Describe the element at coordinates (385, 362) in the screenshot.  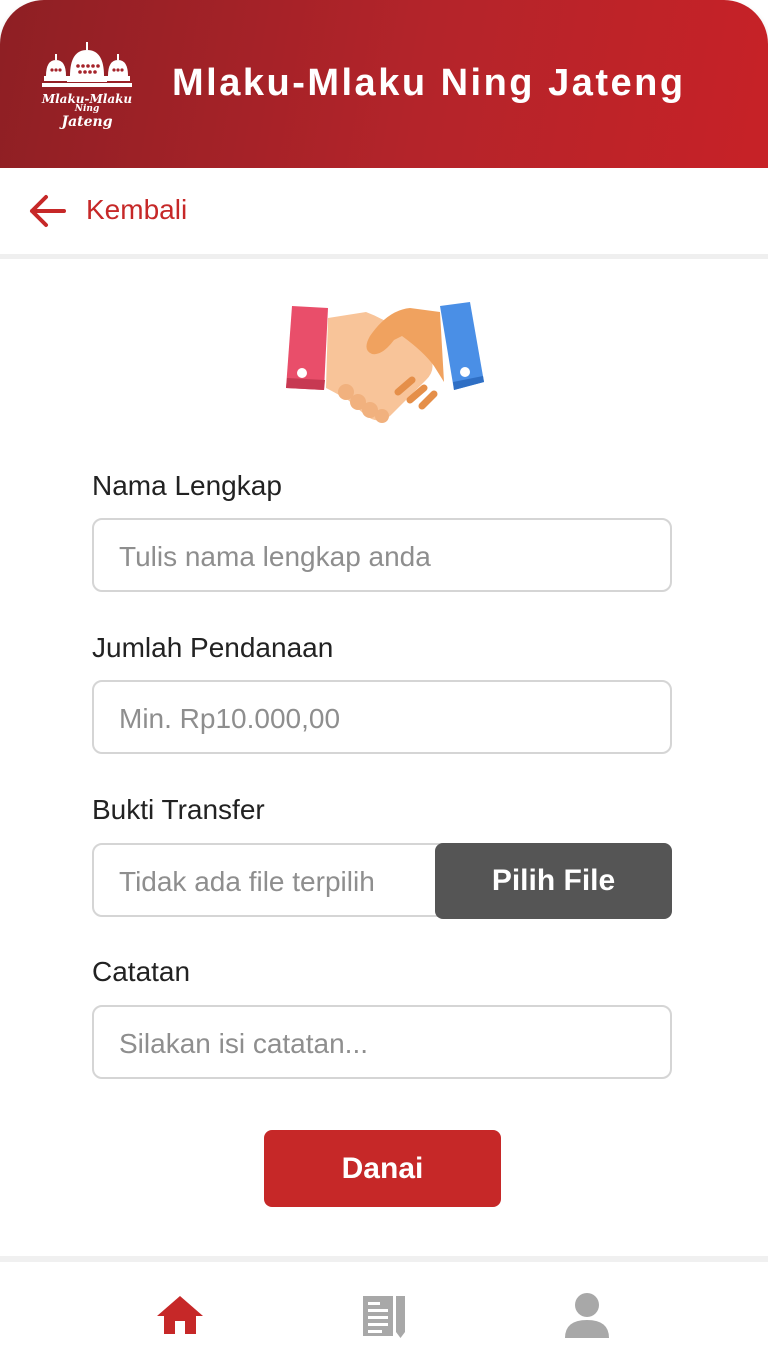
I see `handshake-icon` at that location.